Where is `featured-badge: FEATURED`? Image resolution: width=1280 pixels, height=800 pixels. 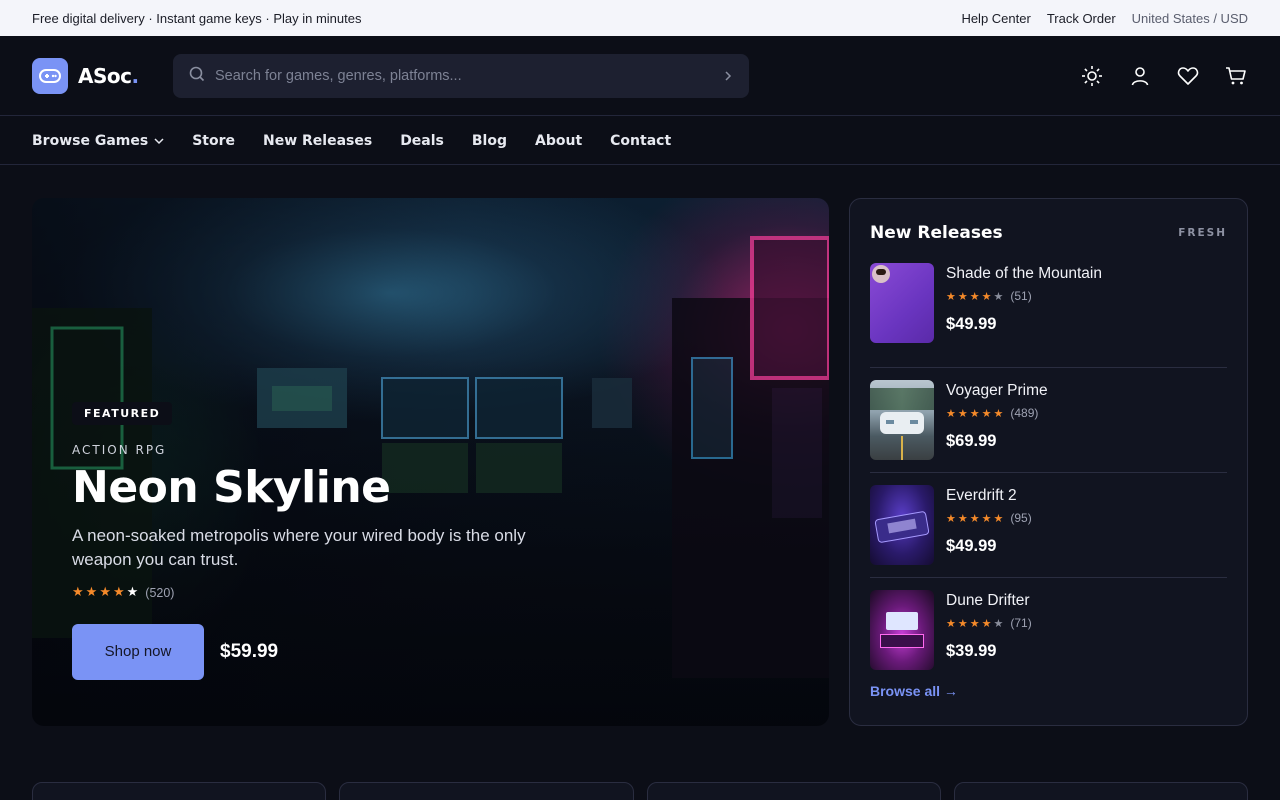
featured-badge: FEATURED is located at coordinates (122, 413).